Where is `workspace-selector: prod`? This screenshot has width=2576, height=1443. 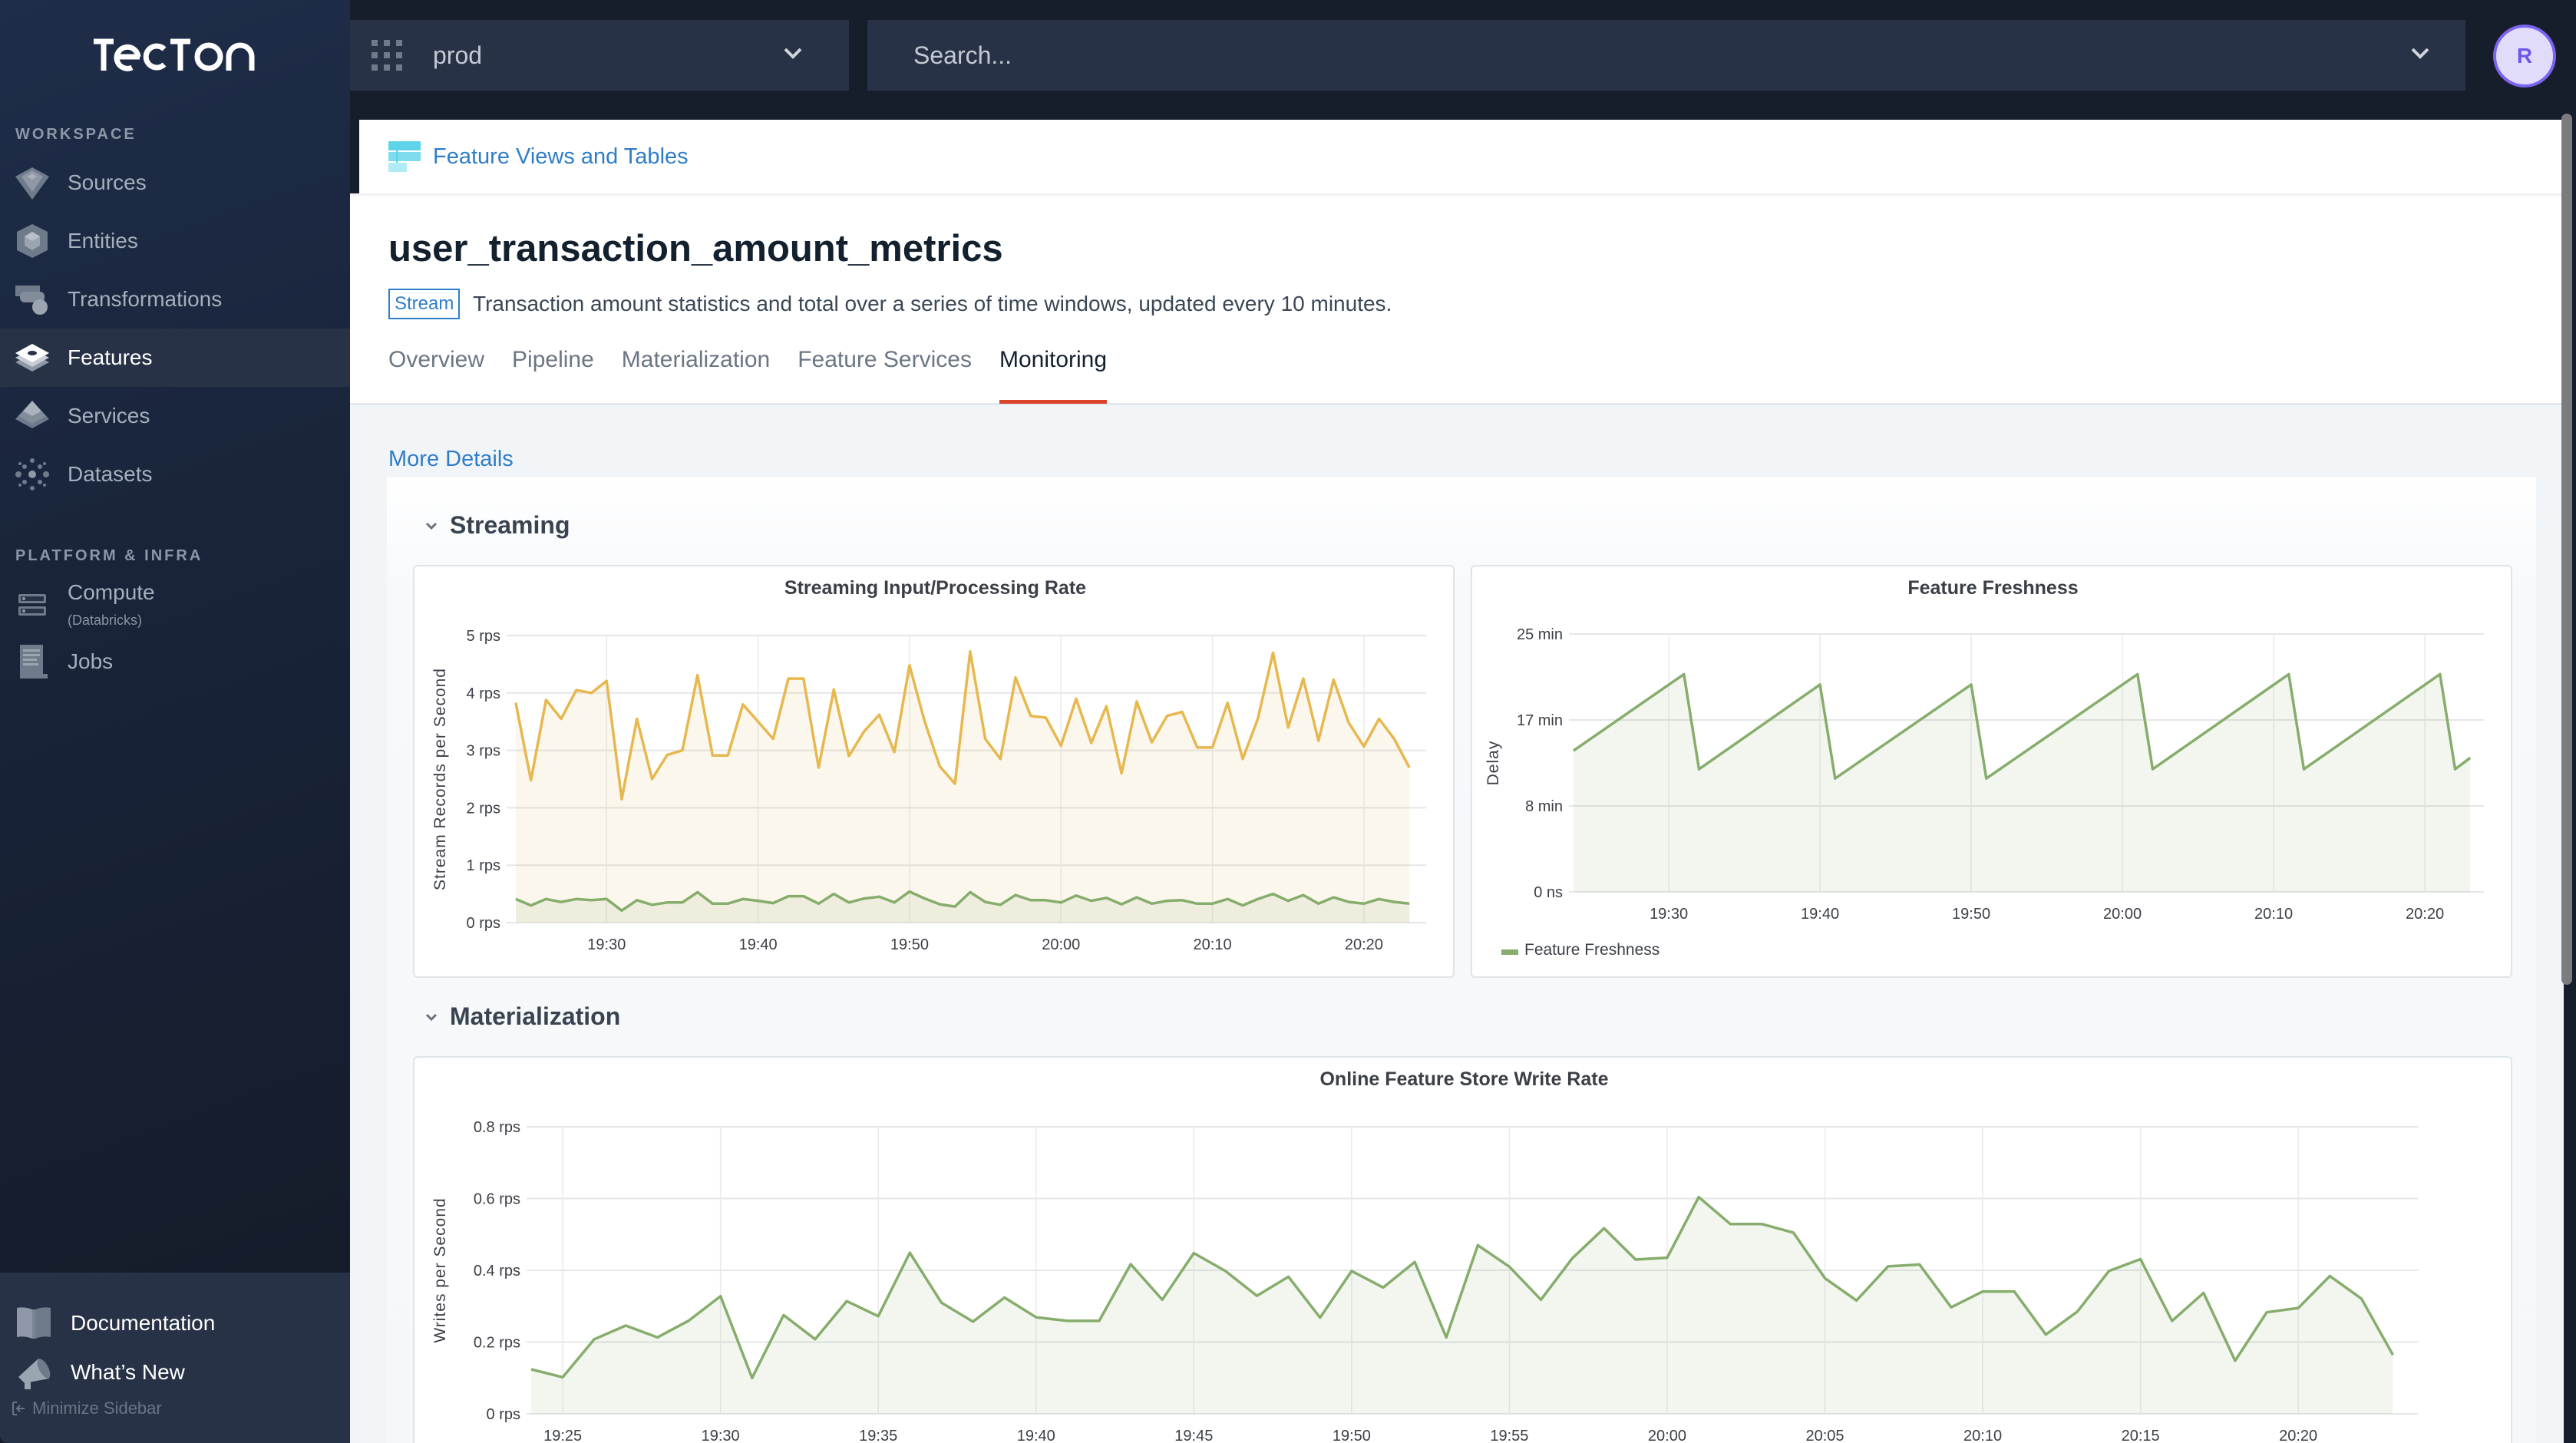
workspace-selector: prod is located at coordinates (599, 55).